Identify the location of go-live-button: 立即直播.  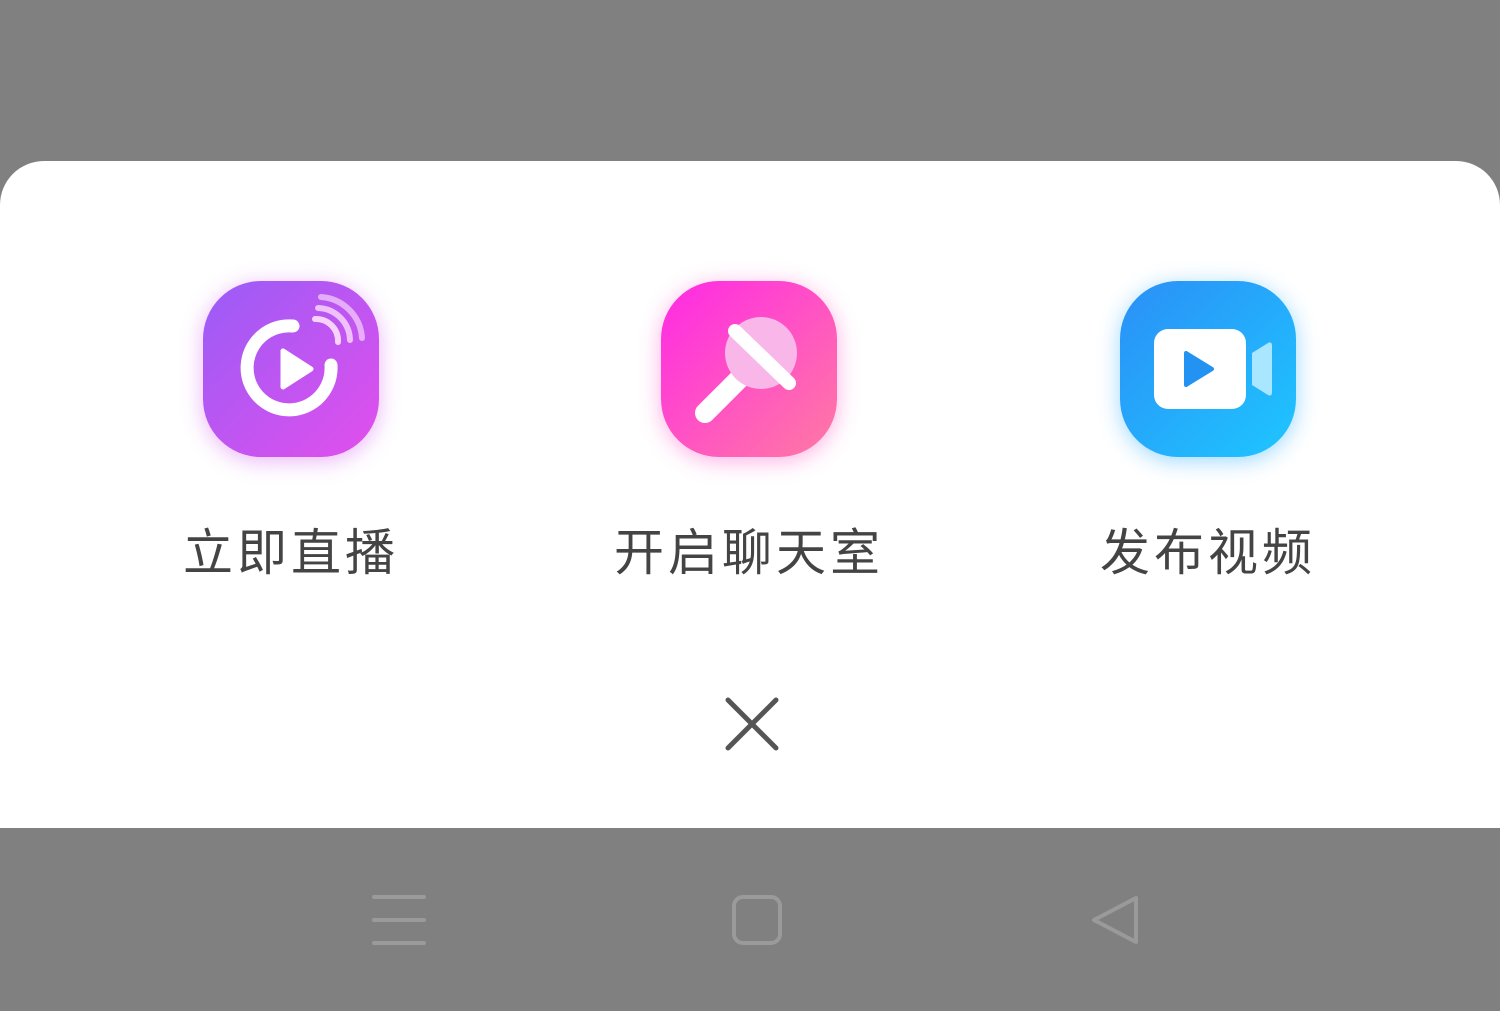
(291, 441).